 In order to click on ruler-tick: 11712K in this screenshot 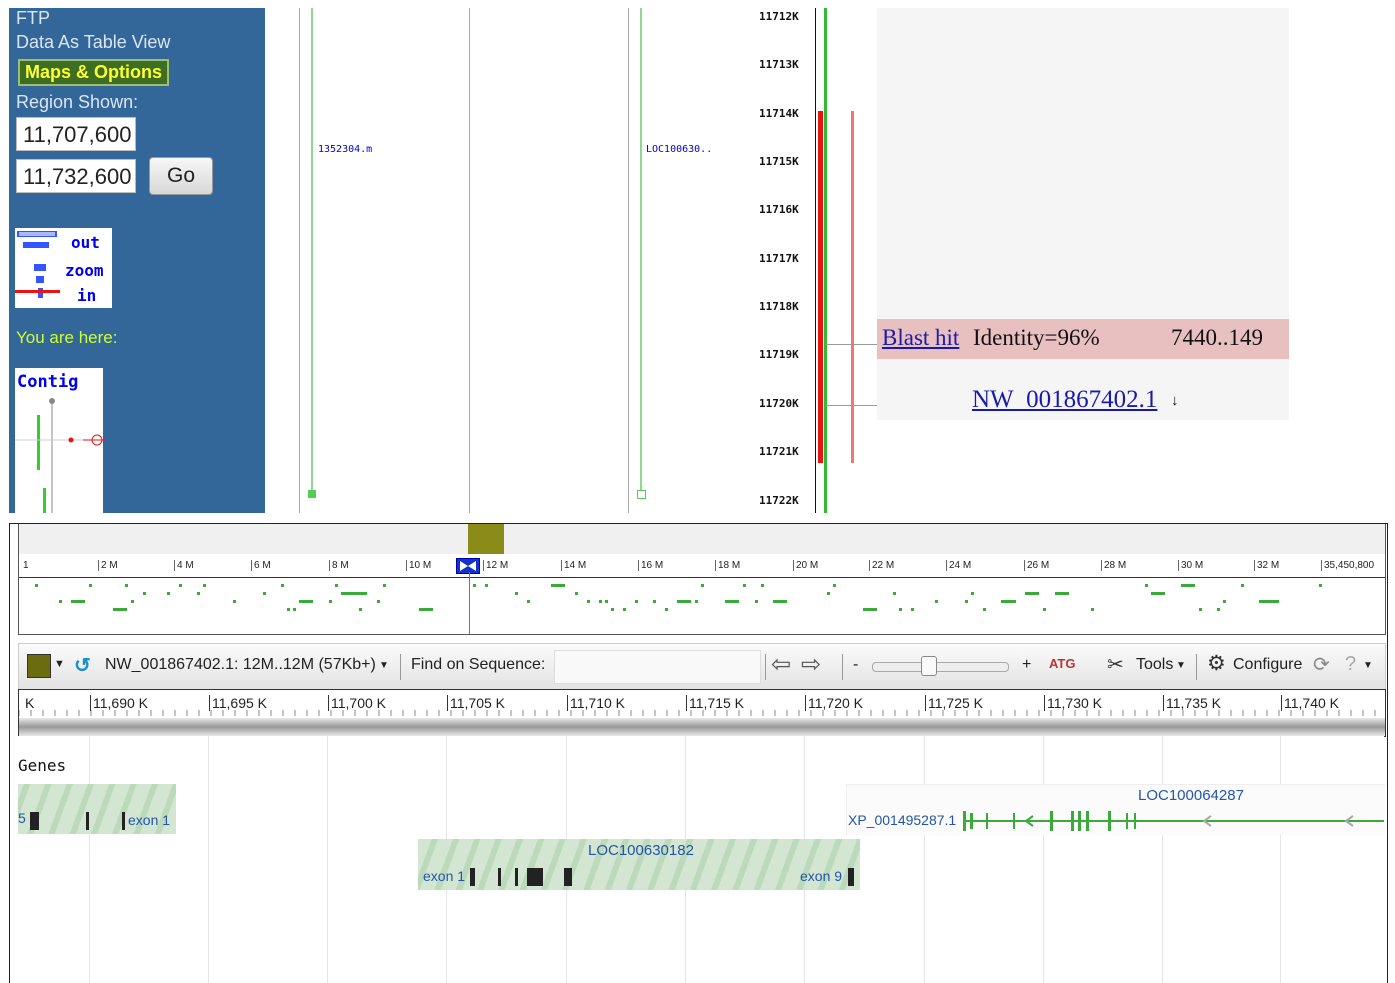, I will do `click(779, 16)`.